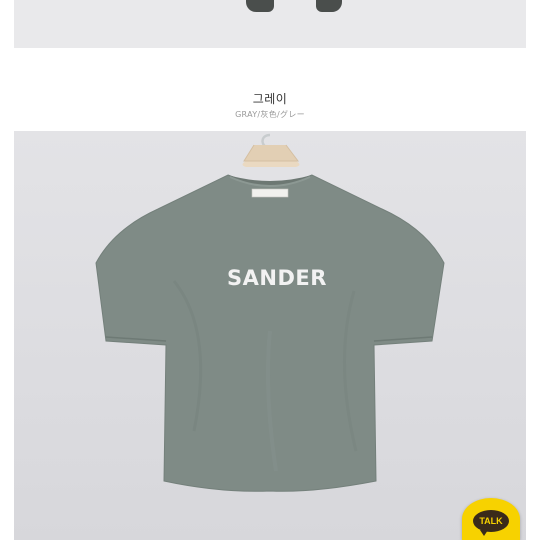 This screenshot has width=540, height=540. I want to click on talk-label: TALK, so click(491, 521).